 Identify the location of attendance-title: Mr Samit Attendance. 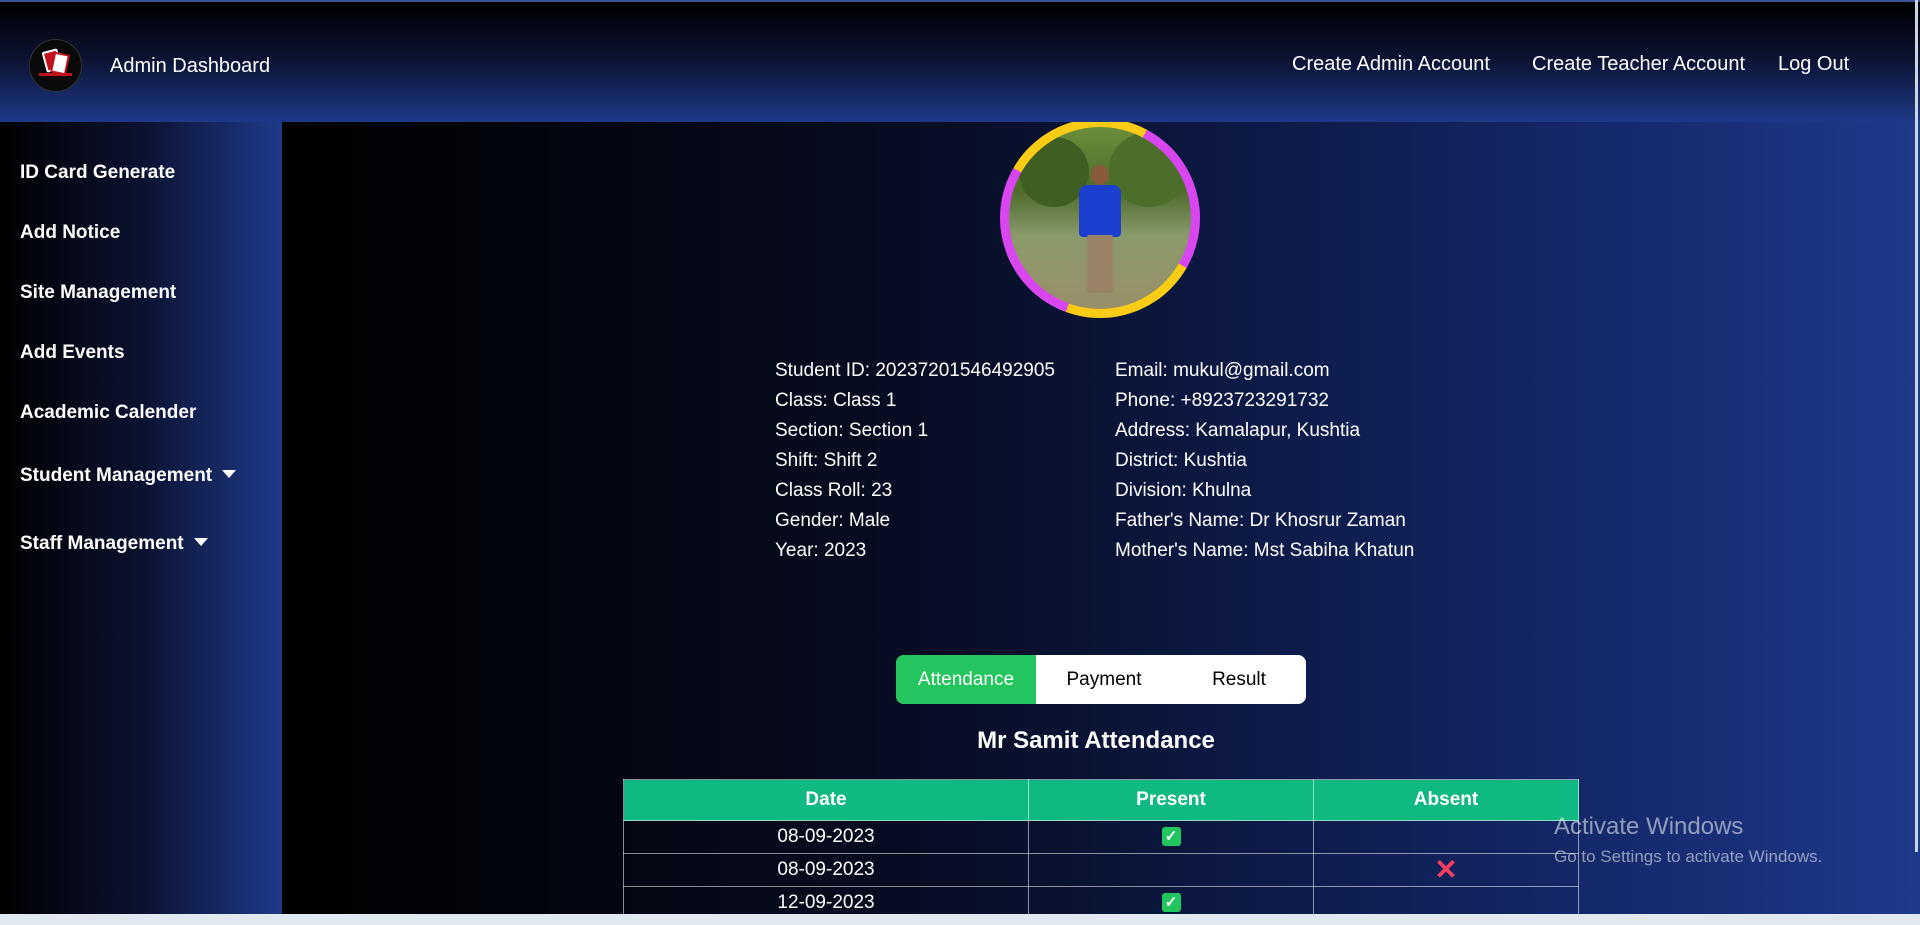
(1096, 740).